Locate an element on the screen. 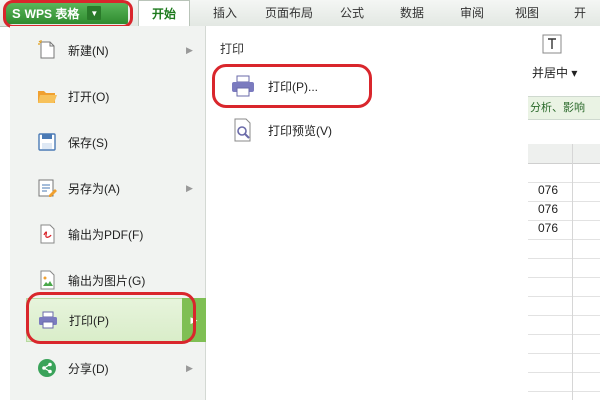  app-menu-button: S WPS 表格 ▼ is located at coordinates (67, 13).